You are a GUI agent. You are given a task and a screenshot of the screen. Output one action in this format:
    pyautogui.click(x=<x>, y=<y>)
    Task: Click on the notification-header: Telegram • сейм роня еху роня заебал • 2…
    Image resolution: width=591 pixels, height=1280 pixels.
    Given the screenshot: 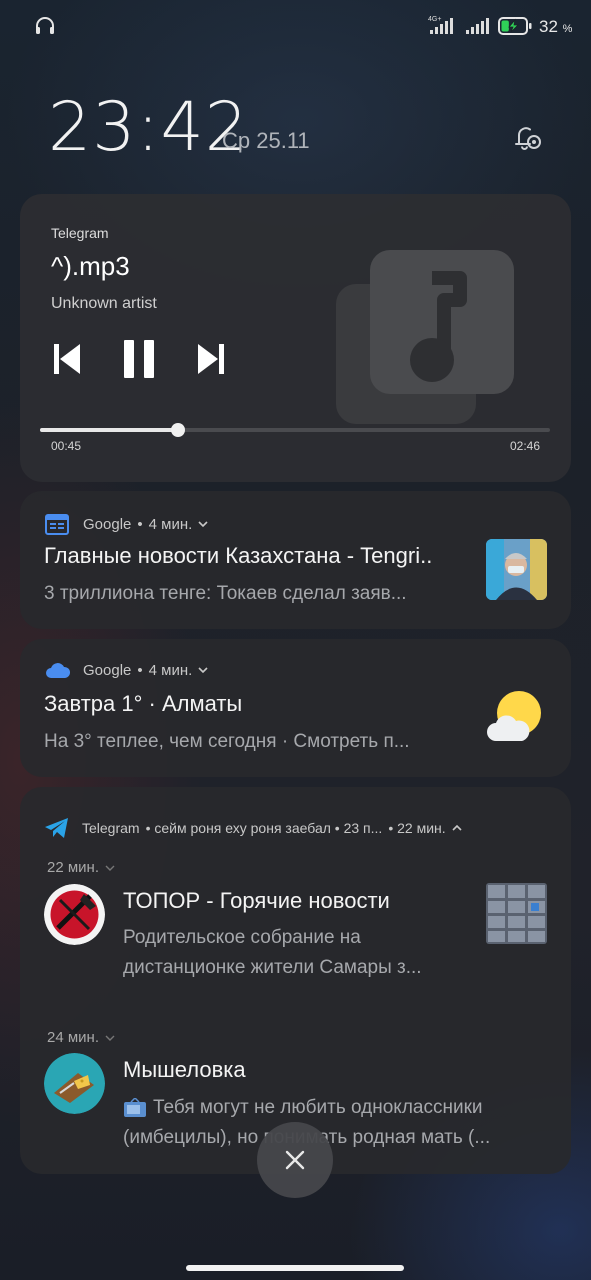 What is the action you would take?
    pyautogui.click(x=253, y=828)
    